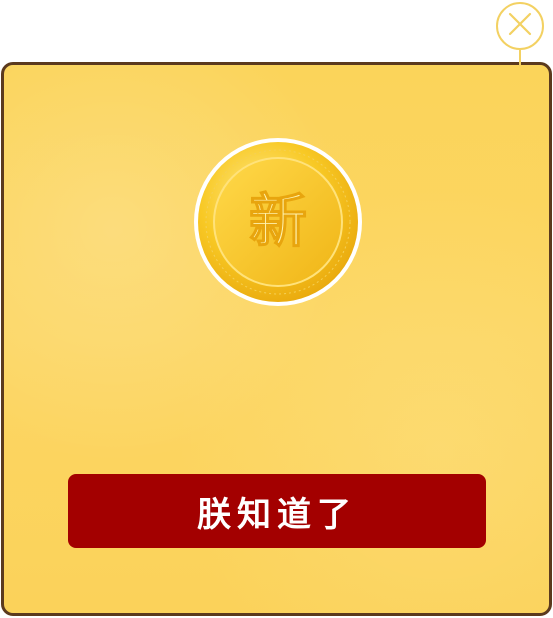  I want to click on close-button, so click(520, 26).